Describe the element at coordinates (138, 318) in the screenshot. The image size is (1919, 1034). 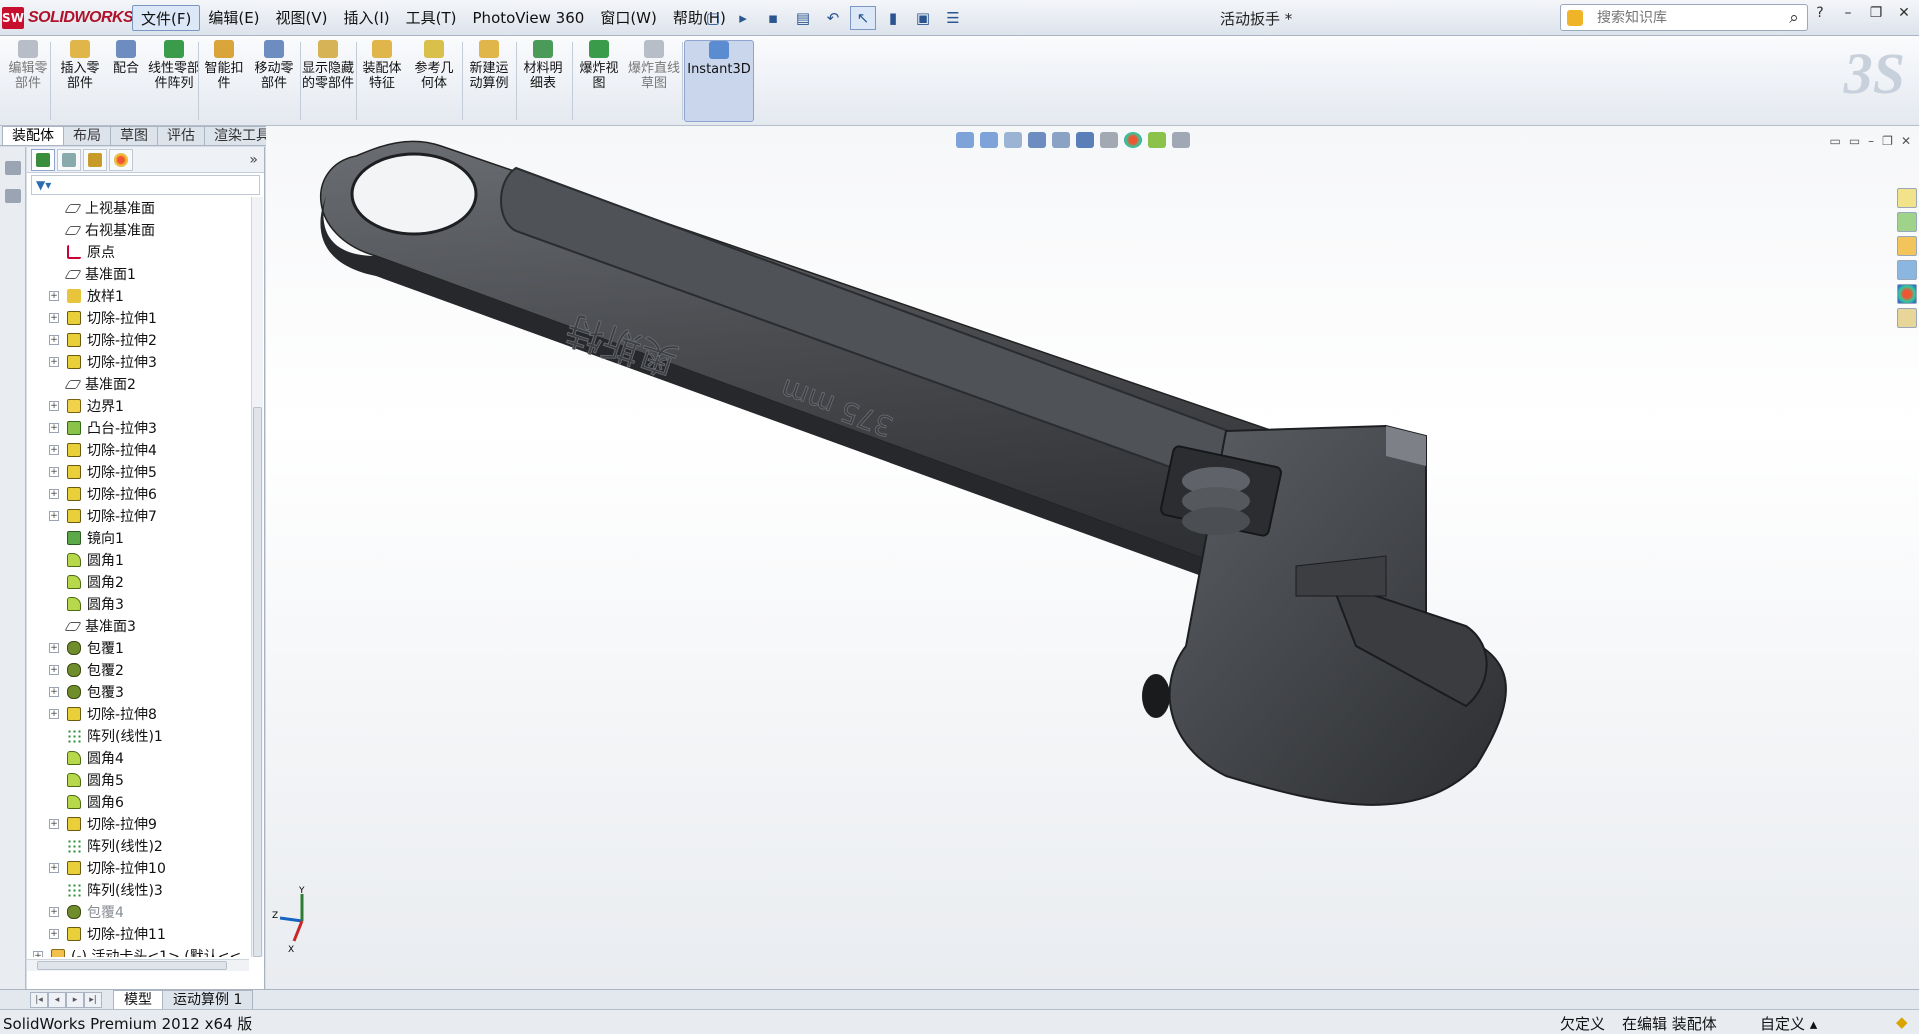
I see `tree-node: + 切除-拉伸1` at that location.